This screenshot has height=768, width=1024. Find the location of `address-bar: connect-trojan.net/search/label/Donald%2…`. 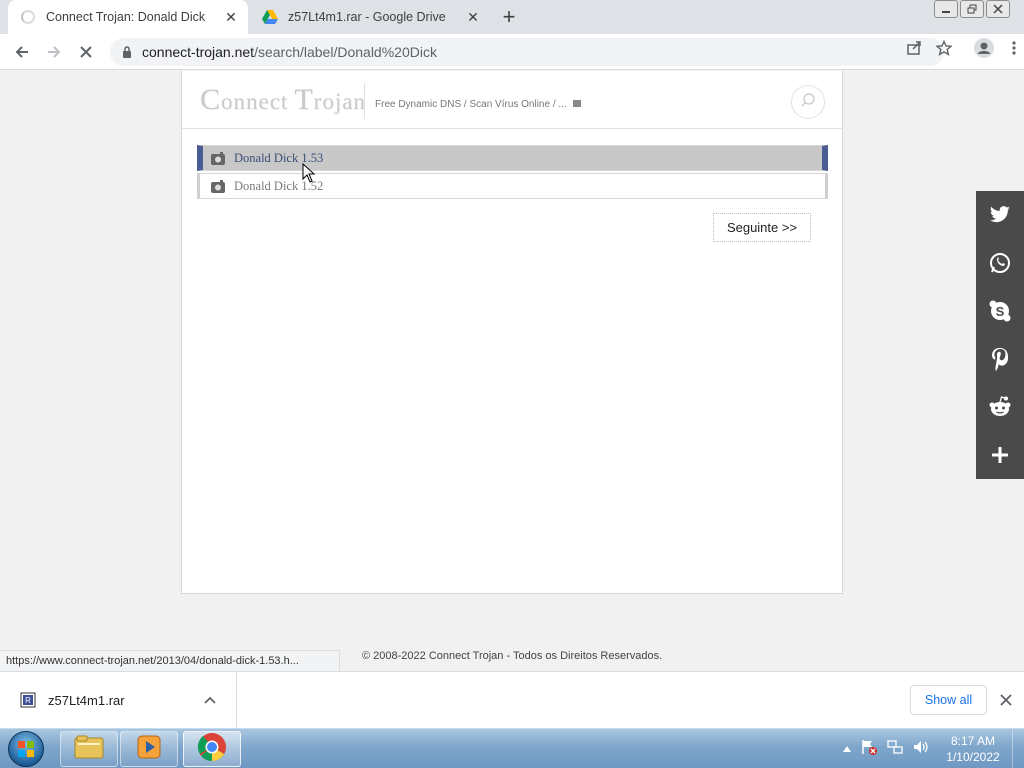

address-bar: connect-trojan.net/search/label/Donald%2… is located at coordinates (527, 52).